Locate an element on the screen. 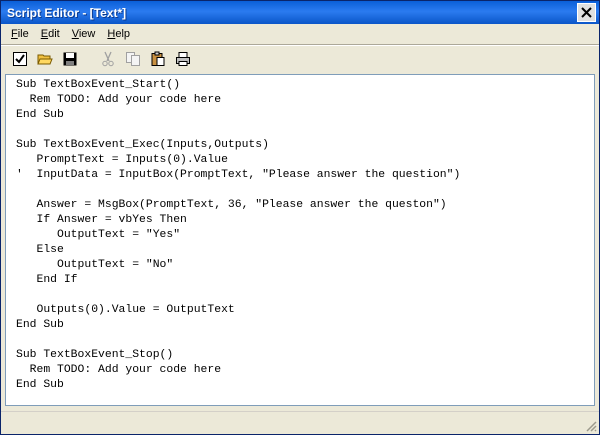  code-line: Sub TextBoxEvent_Start() is located at coordinates (98, 85).